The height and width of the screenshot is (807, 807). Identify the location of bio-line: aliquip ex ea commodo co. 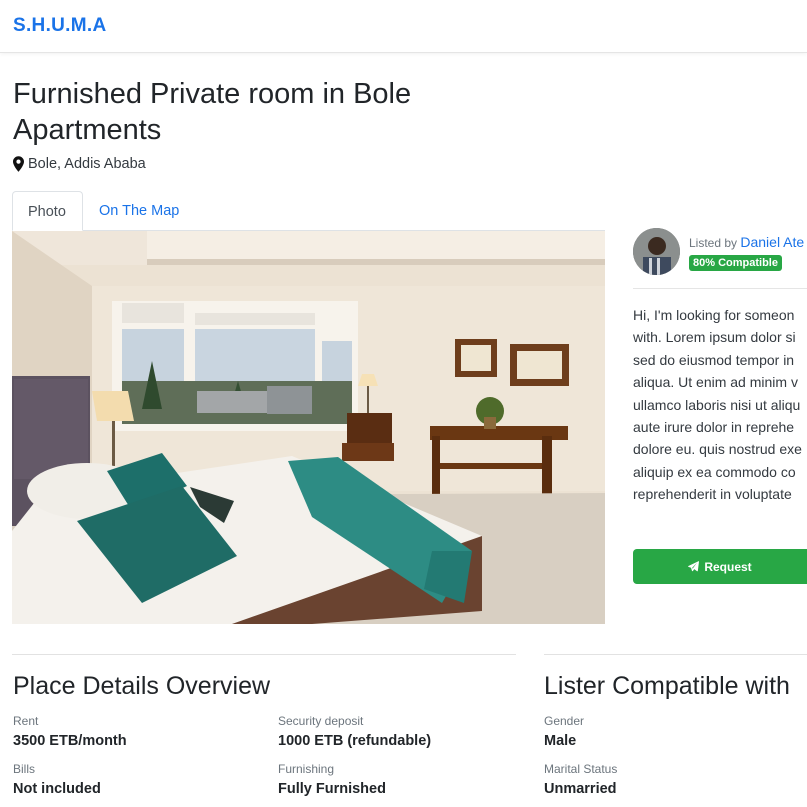
(714, 471).